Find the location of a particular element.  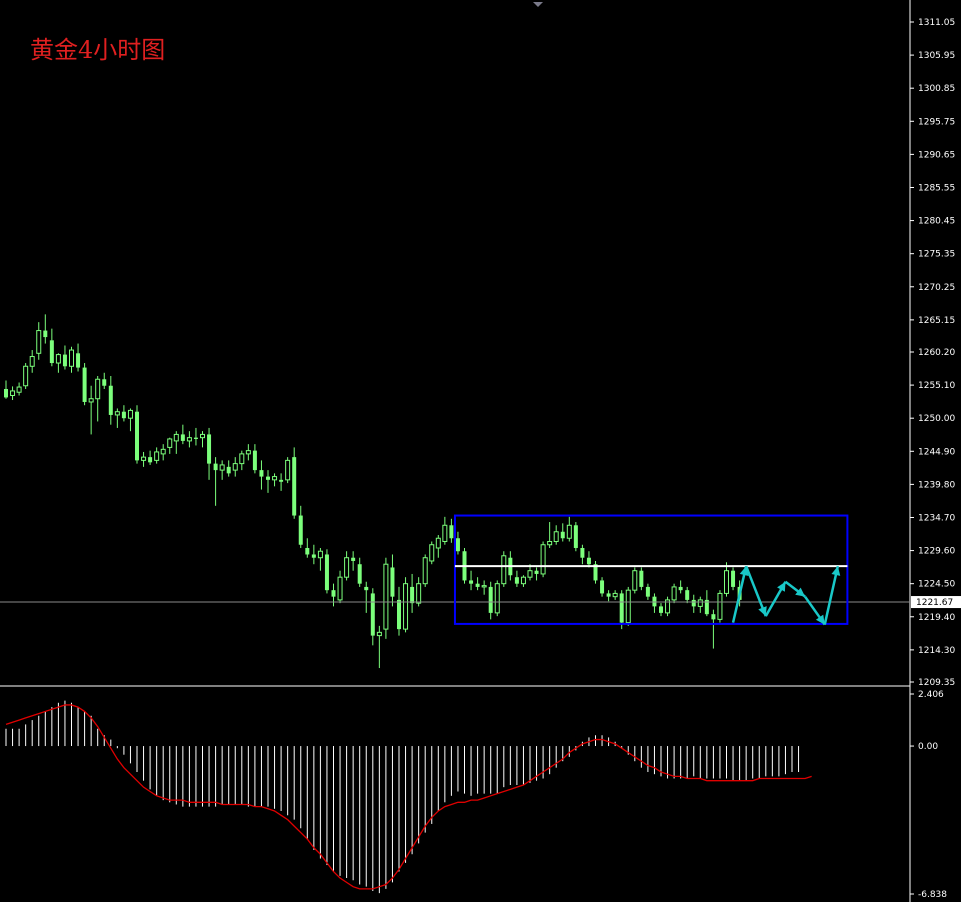

price-tick-label: 1234.70 is located at coordinates (936, 518).